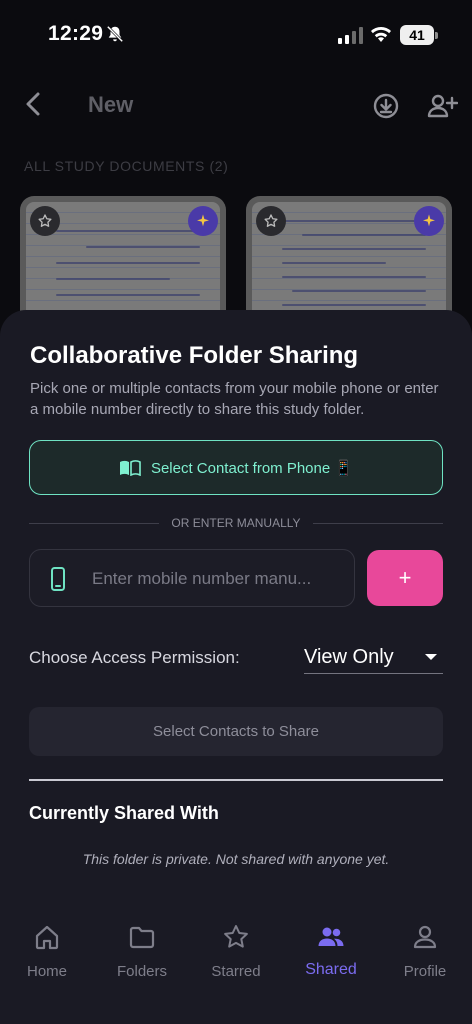 This screenshot has width=472, height=1024. What do you see at coordinates (417, 35) in the screenshot?
I see `battery-indicator: 41` at bounding box center [417, 35].